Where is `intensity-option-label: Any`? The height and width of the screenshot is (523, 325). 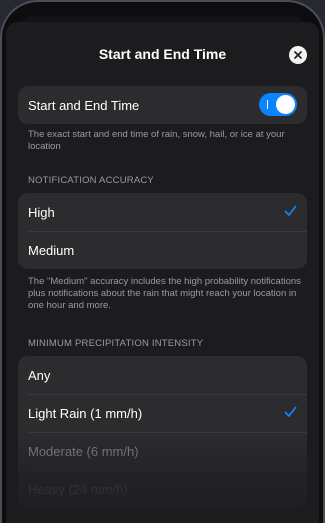 intensity-option-label: Any is located at coordinates (39, 375).